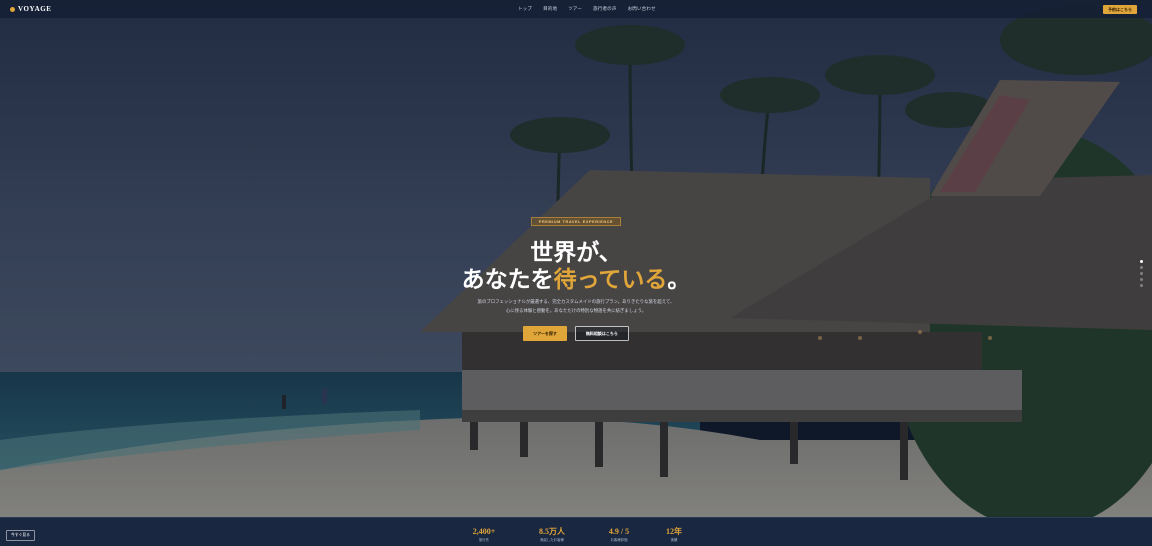  What do you see at coordinates (576, 310) in the screenshot?
I see `subtitle-line-2: 心に残る体験と感動を。あなただけの特別な物語を共に紡ぎましょう。` at bounding box center [576, 310].